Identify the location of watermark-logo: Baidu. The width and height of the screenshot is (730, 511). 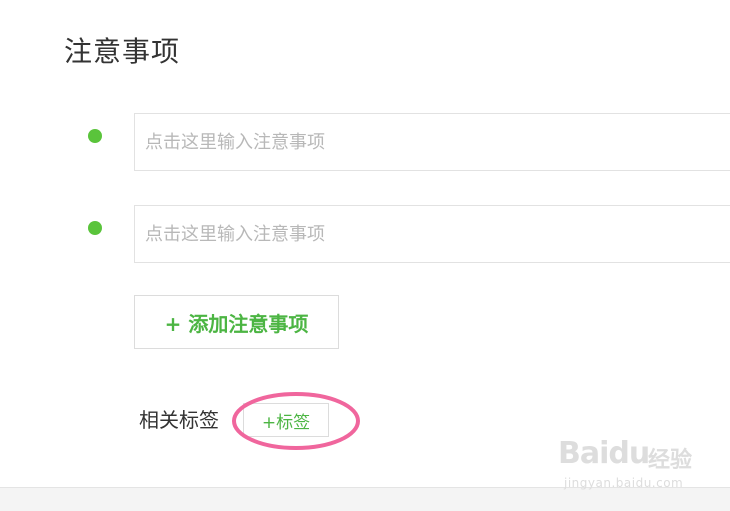
(604, 453).